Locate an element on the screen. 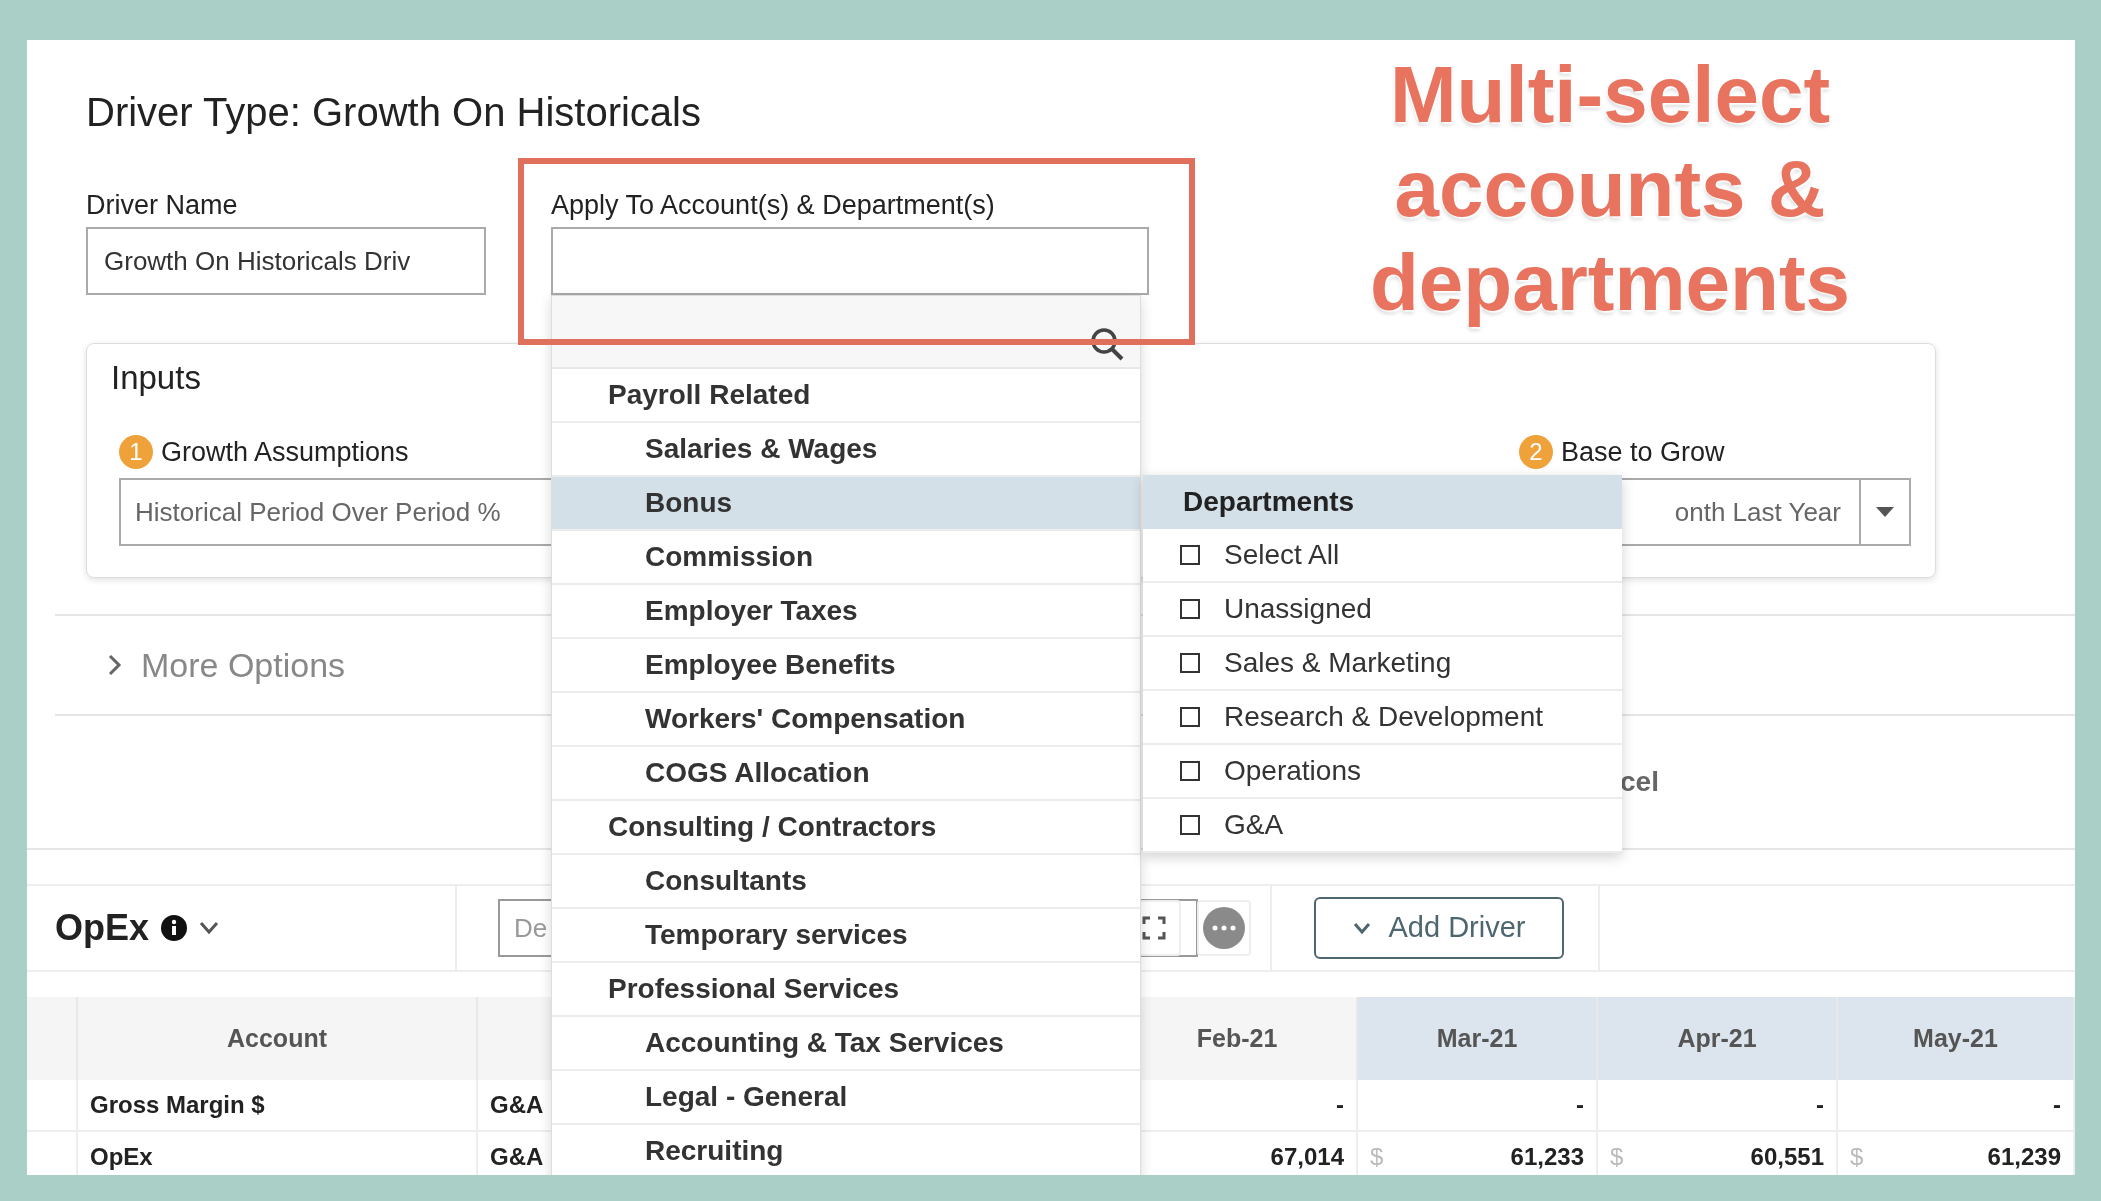 The width and height of the screenshot is (2101, 1201). submenu-title: Departments is located at coordinates (1382, 502).